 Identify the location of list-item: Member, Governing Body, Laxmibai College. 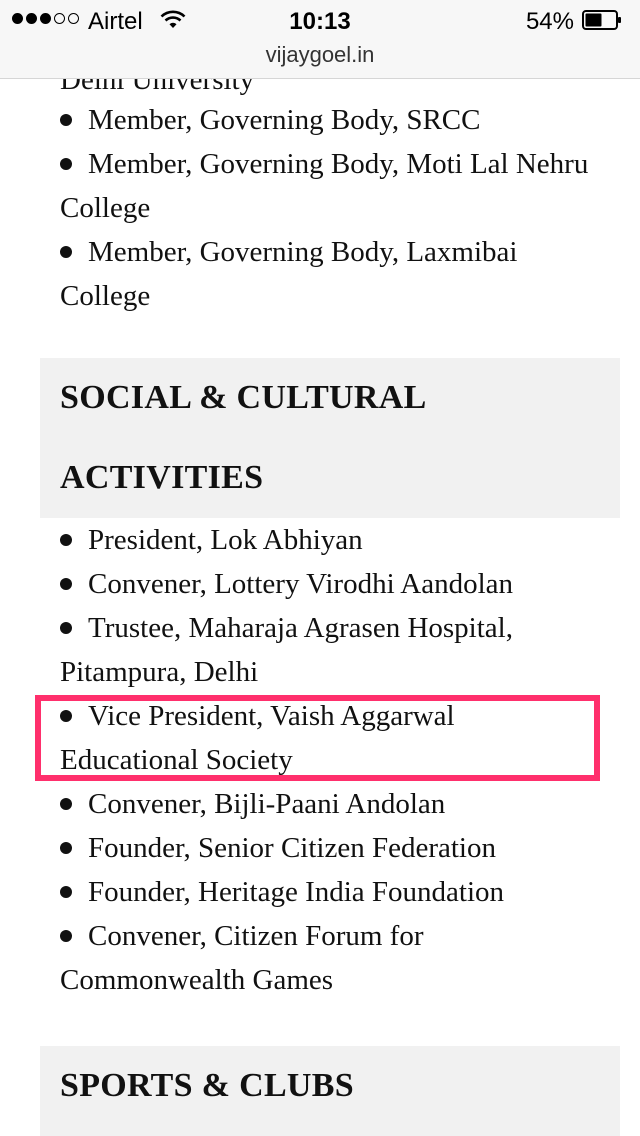
(289, 274).